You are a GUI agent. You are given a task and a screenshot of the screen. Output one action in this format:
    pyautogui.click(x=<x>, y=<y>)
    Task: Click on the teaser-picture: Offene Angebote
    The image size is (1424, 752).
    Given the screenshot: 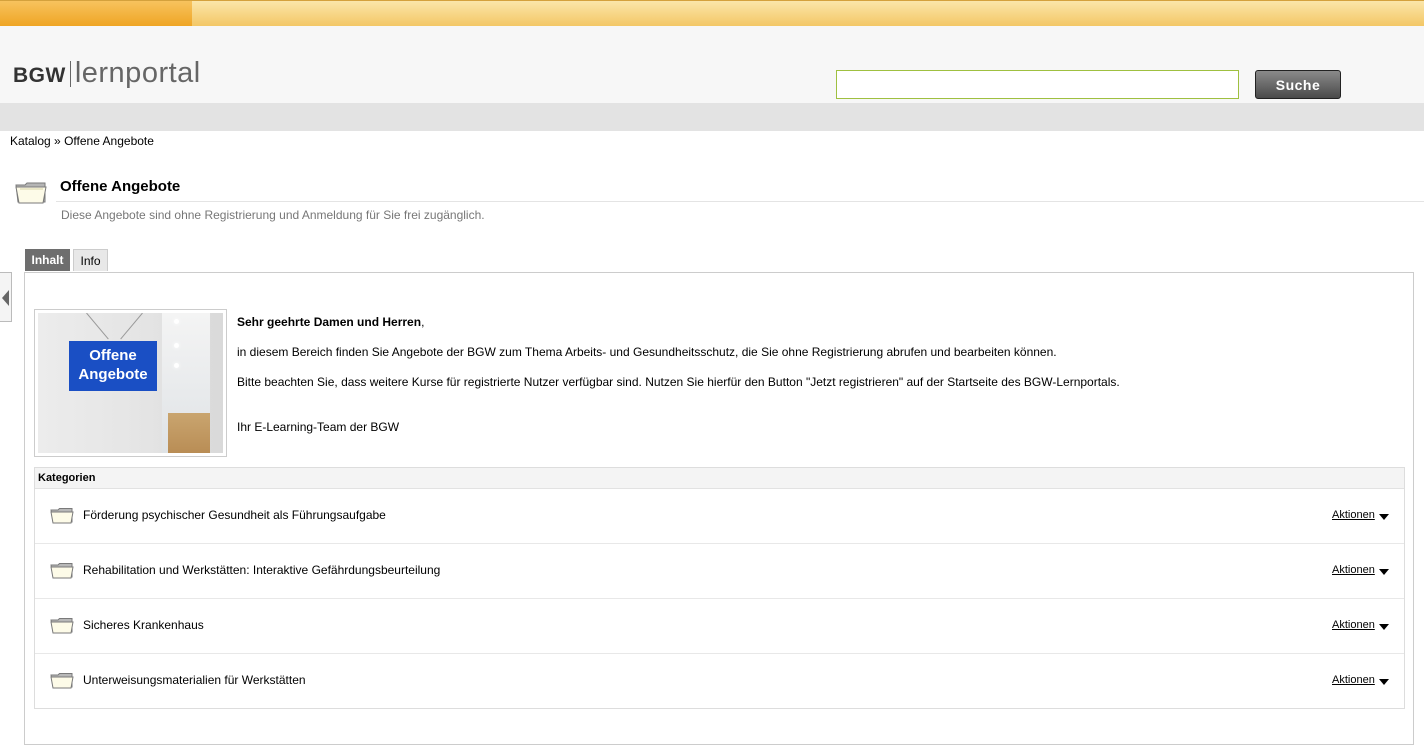 What is the action you would take?
    pyautogui.click(x=130, y=383)
    